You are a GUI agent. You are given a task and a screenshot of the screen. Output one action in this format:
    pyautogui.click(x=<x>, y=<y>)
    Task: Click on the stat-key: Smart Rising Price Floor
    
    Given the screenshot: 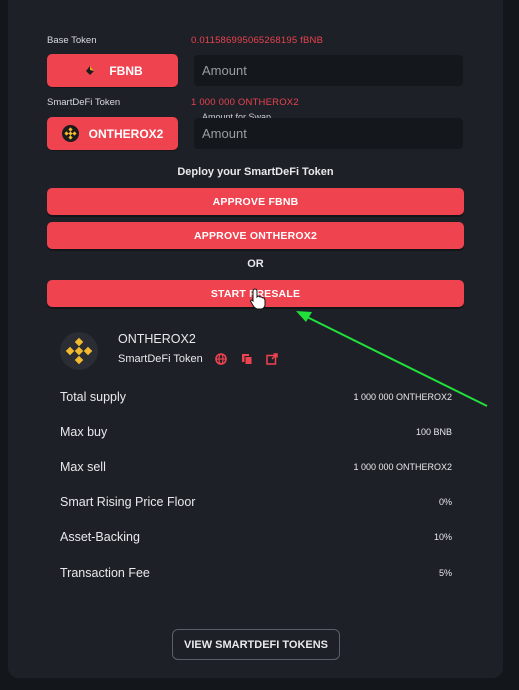 What is the action you would take?
    pyautogui.click(x=128, y=502)
    